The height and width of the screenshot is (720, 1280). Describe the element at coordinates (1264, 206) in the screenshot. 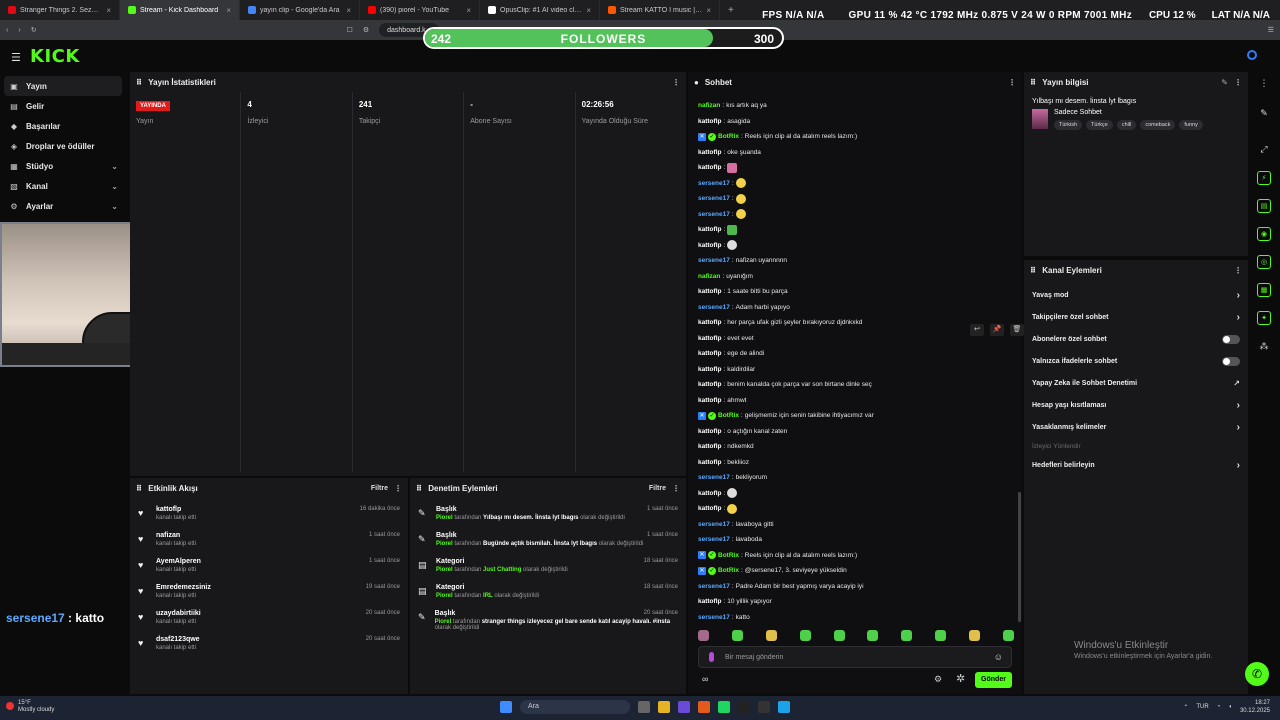

I see `document-icon: ▤` at that location.